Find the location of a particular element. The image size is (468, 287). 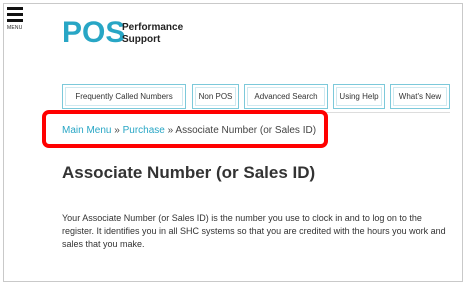

menu-button: MENU is located at coordinates (16, 19).